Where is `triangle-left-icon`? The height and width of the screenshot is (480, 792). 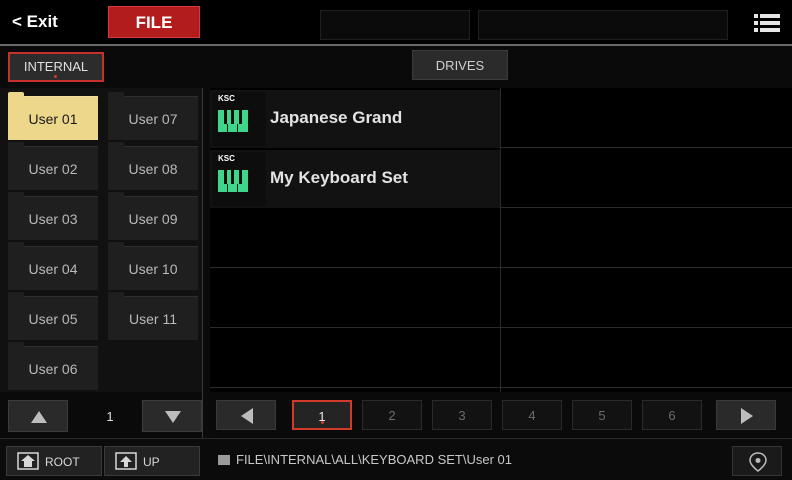 triangle-left-icon is located at coordinates (247, 416).